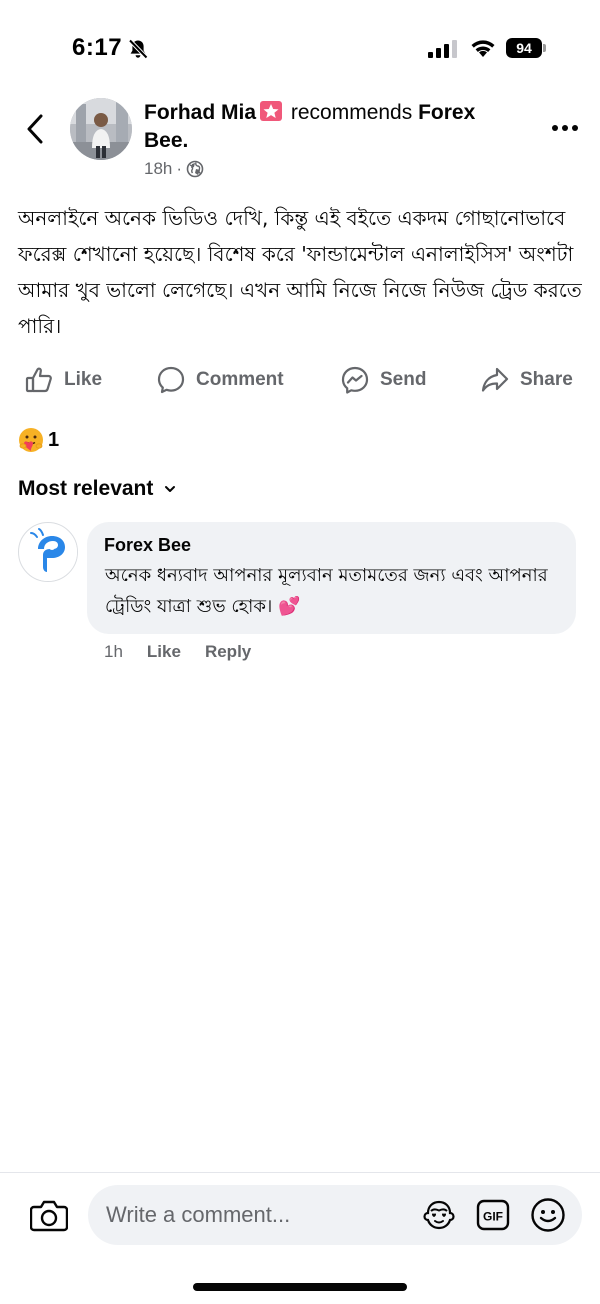  I want to click on globe-icon, so click(195, 169).